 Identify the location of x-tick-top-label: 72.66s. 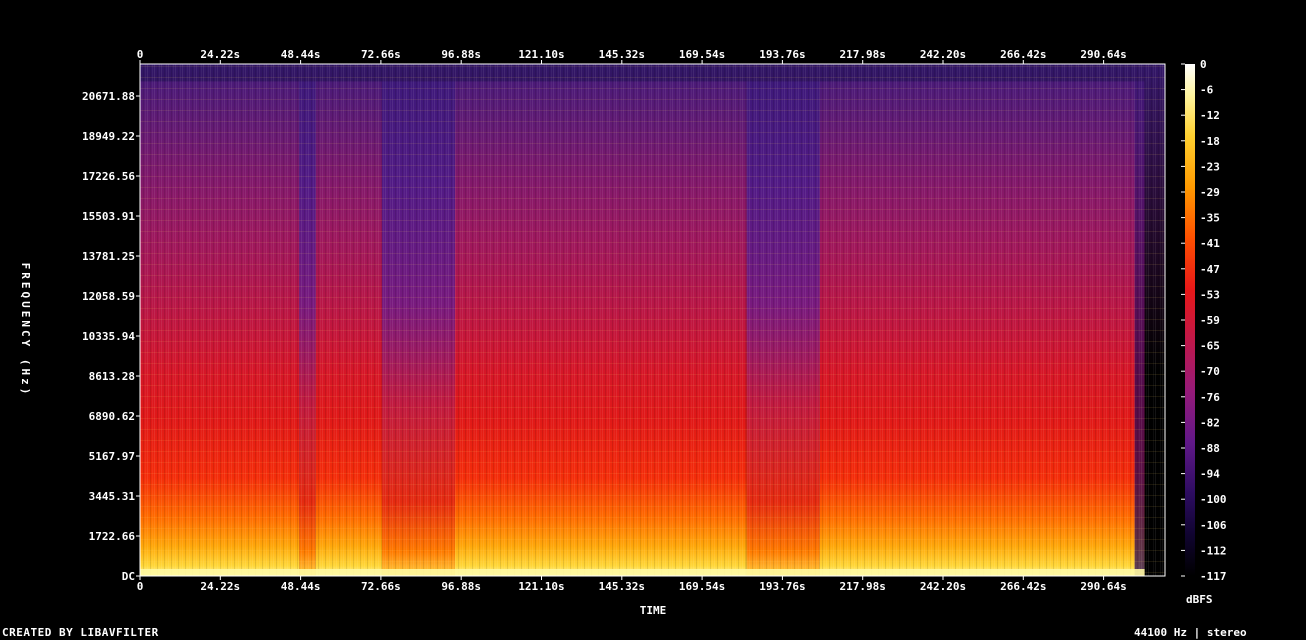
(381, 54).